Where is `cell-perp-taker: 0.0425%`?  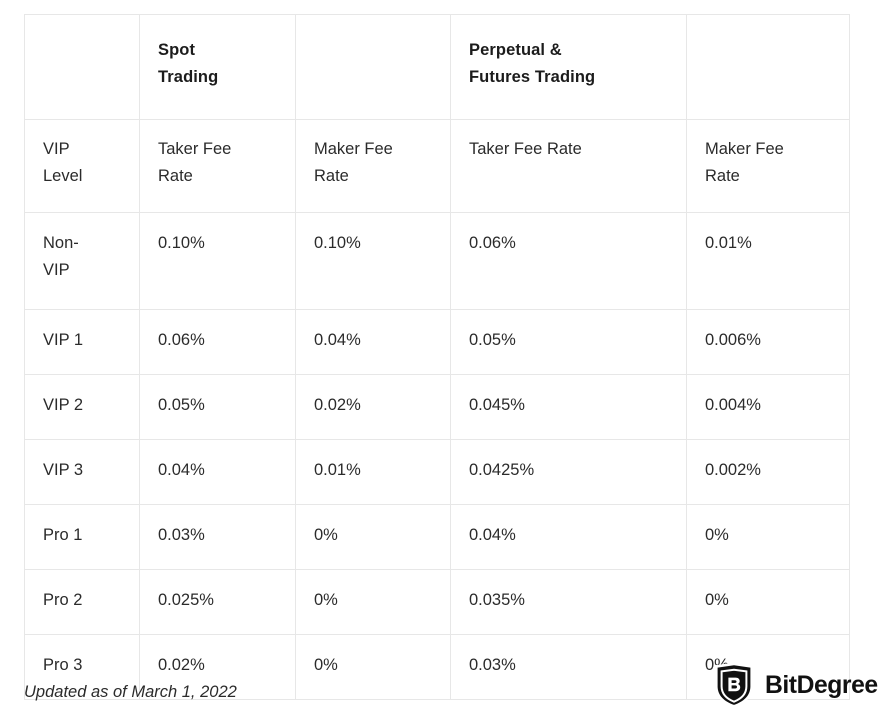
cell-perp-taker: 0.0425% is located at coordinates (568, 472).